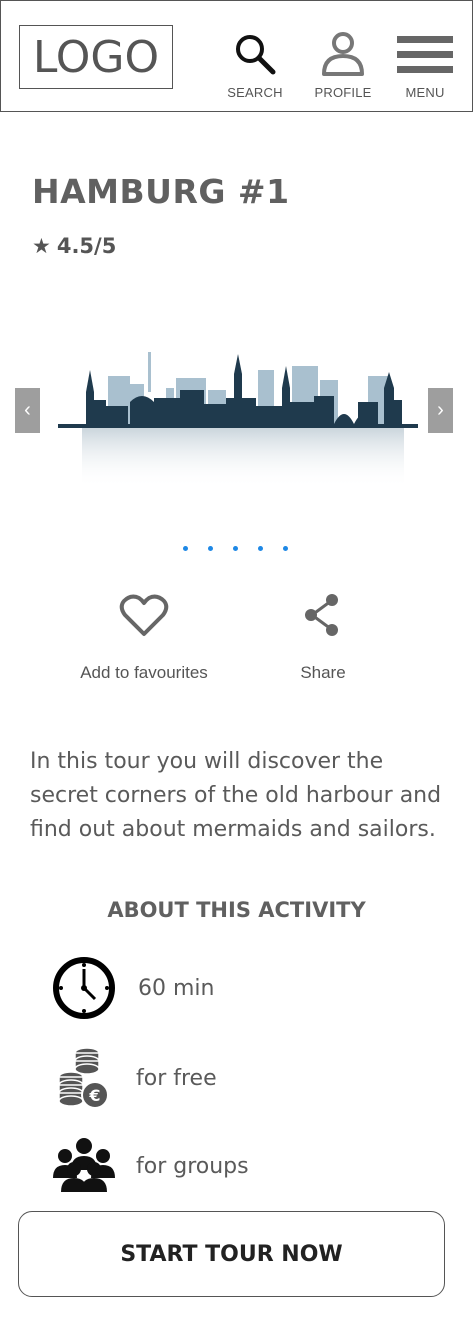  I want to click on duration-text: 60 min, so click(176, 988).